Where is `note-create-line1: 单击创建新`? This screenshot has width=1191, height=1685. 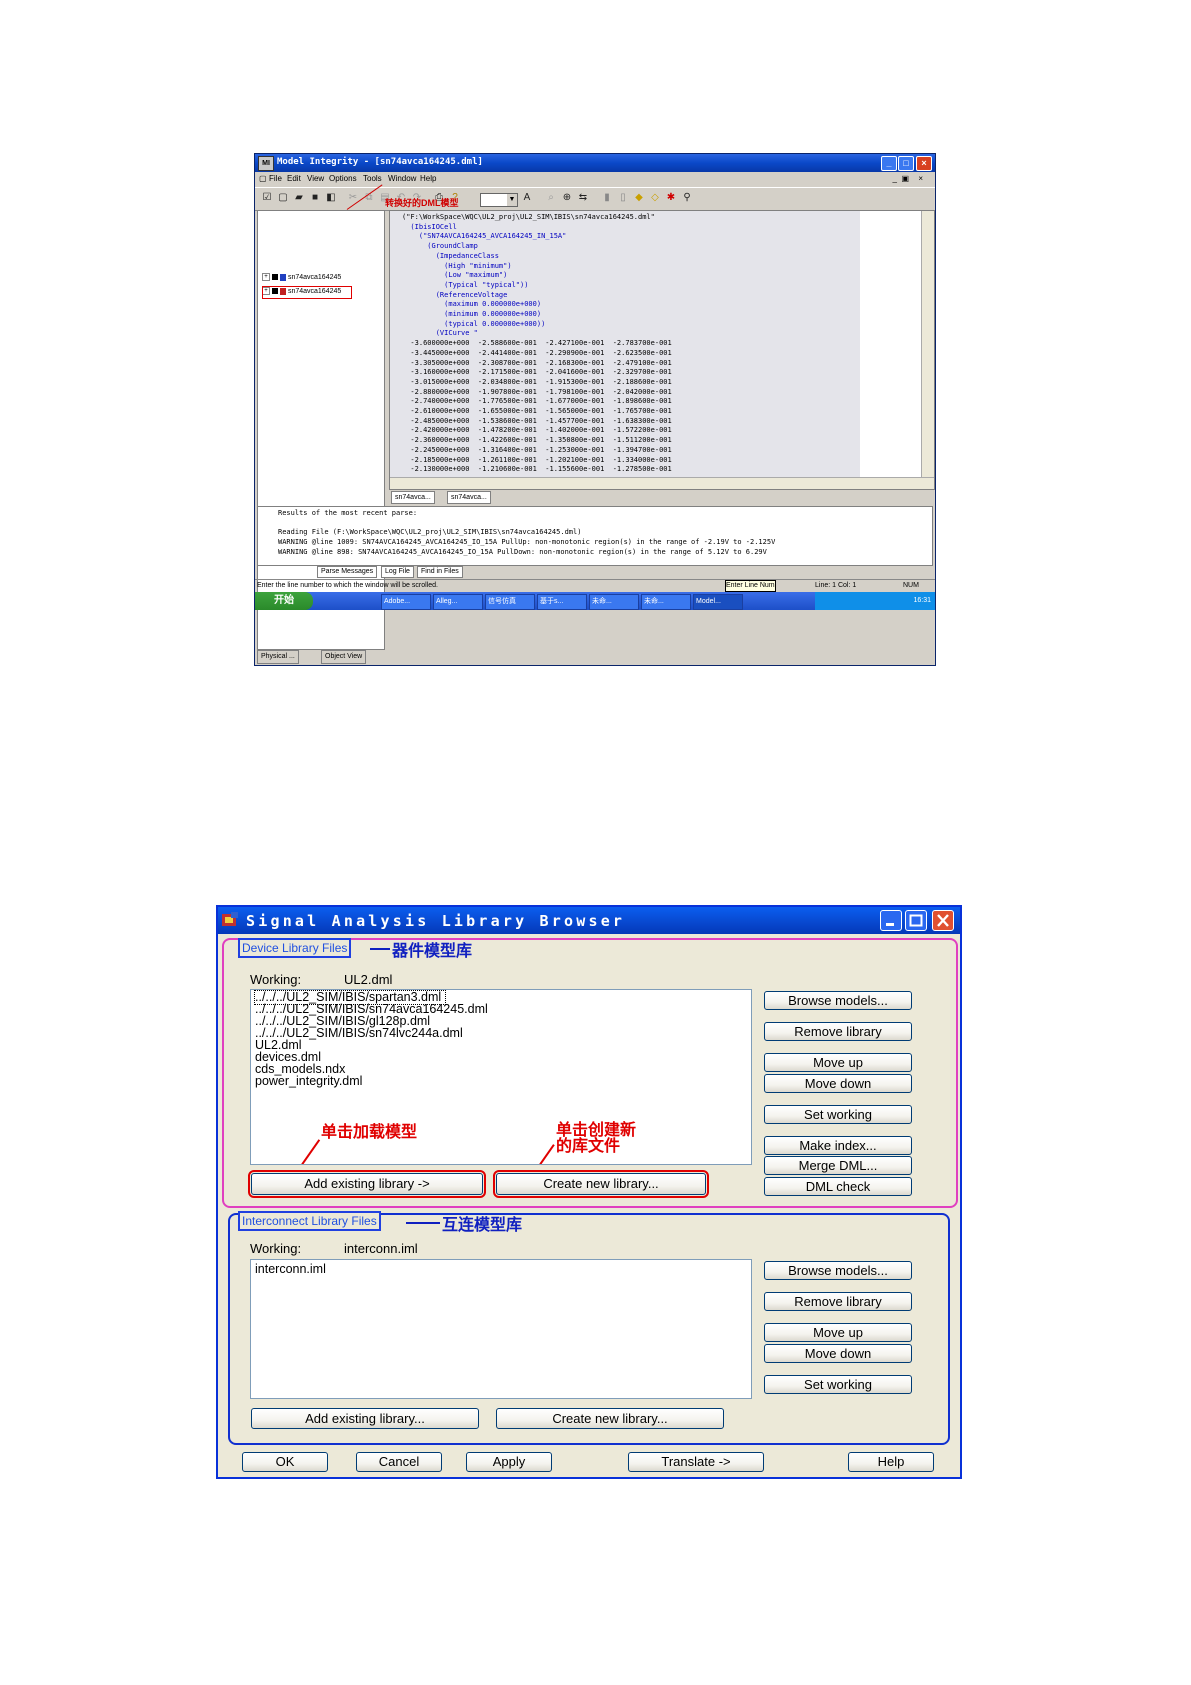
note-create-line1: 单击创建新 is located at coordinates (596, 1130).